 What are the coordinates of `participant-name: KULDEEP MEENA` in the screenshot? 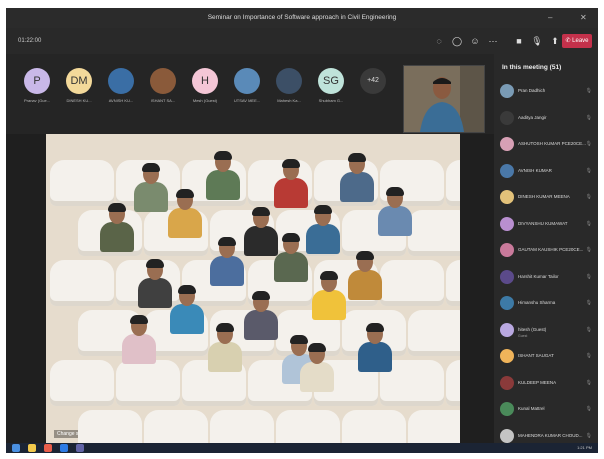 It's located at (537, 382).